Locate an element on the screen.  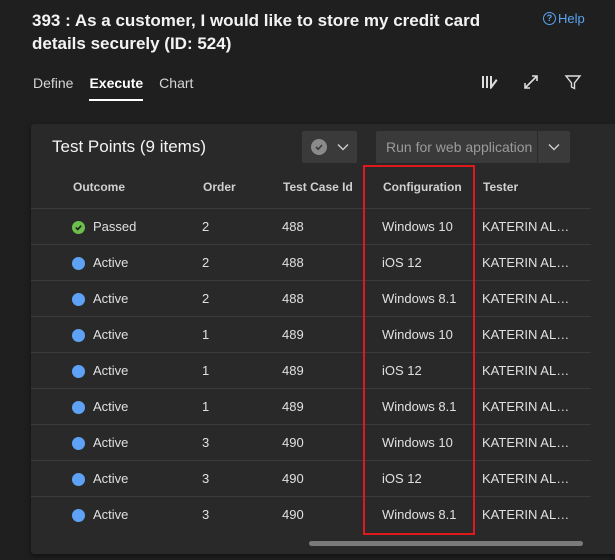
tab-bar: Define Execute Chart is located at coordinates (121, 88).